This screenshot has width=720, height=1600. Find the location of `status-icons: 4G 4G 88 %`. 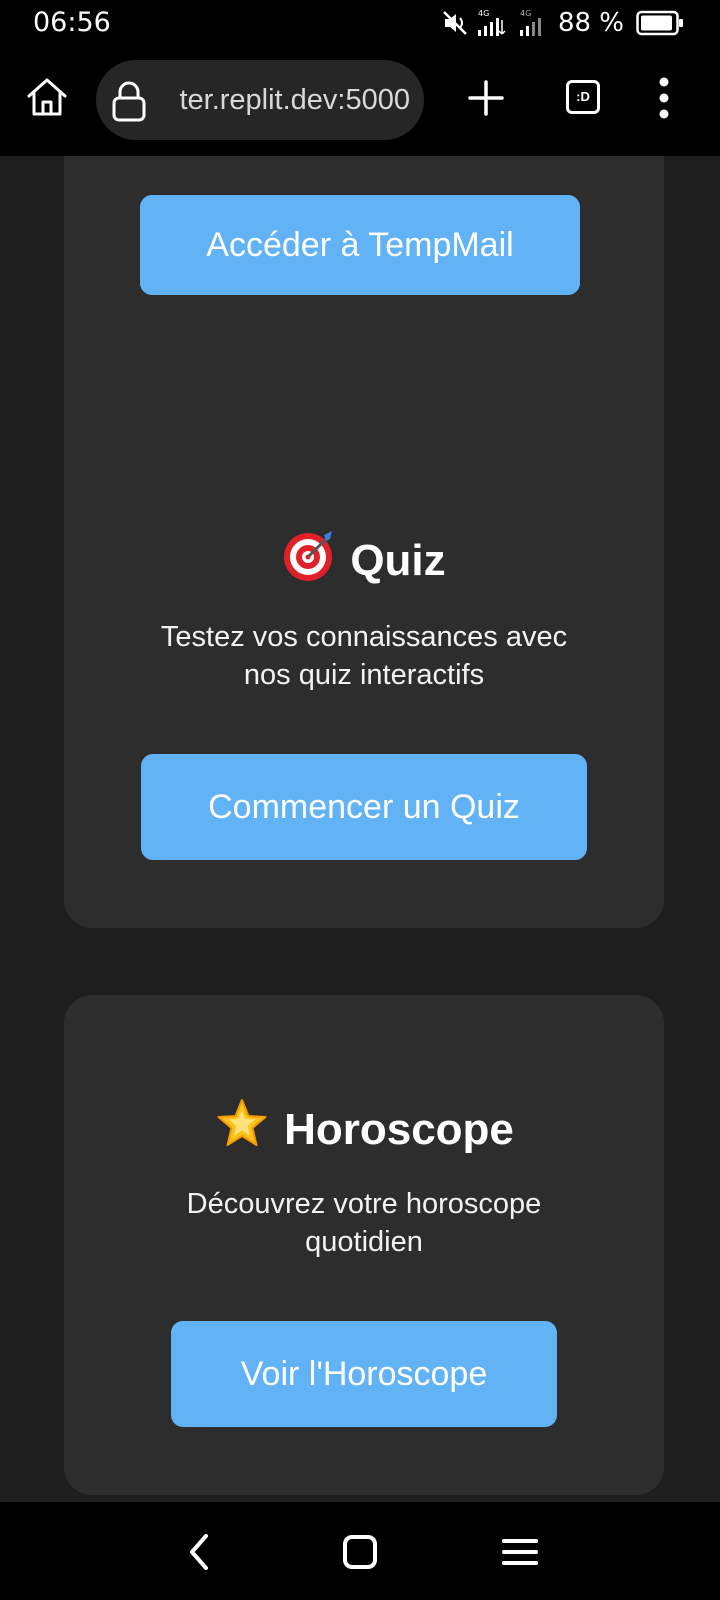

status-icons: 4G 4G 88 % is located at coordinates (559, 23).